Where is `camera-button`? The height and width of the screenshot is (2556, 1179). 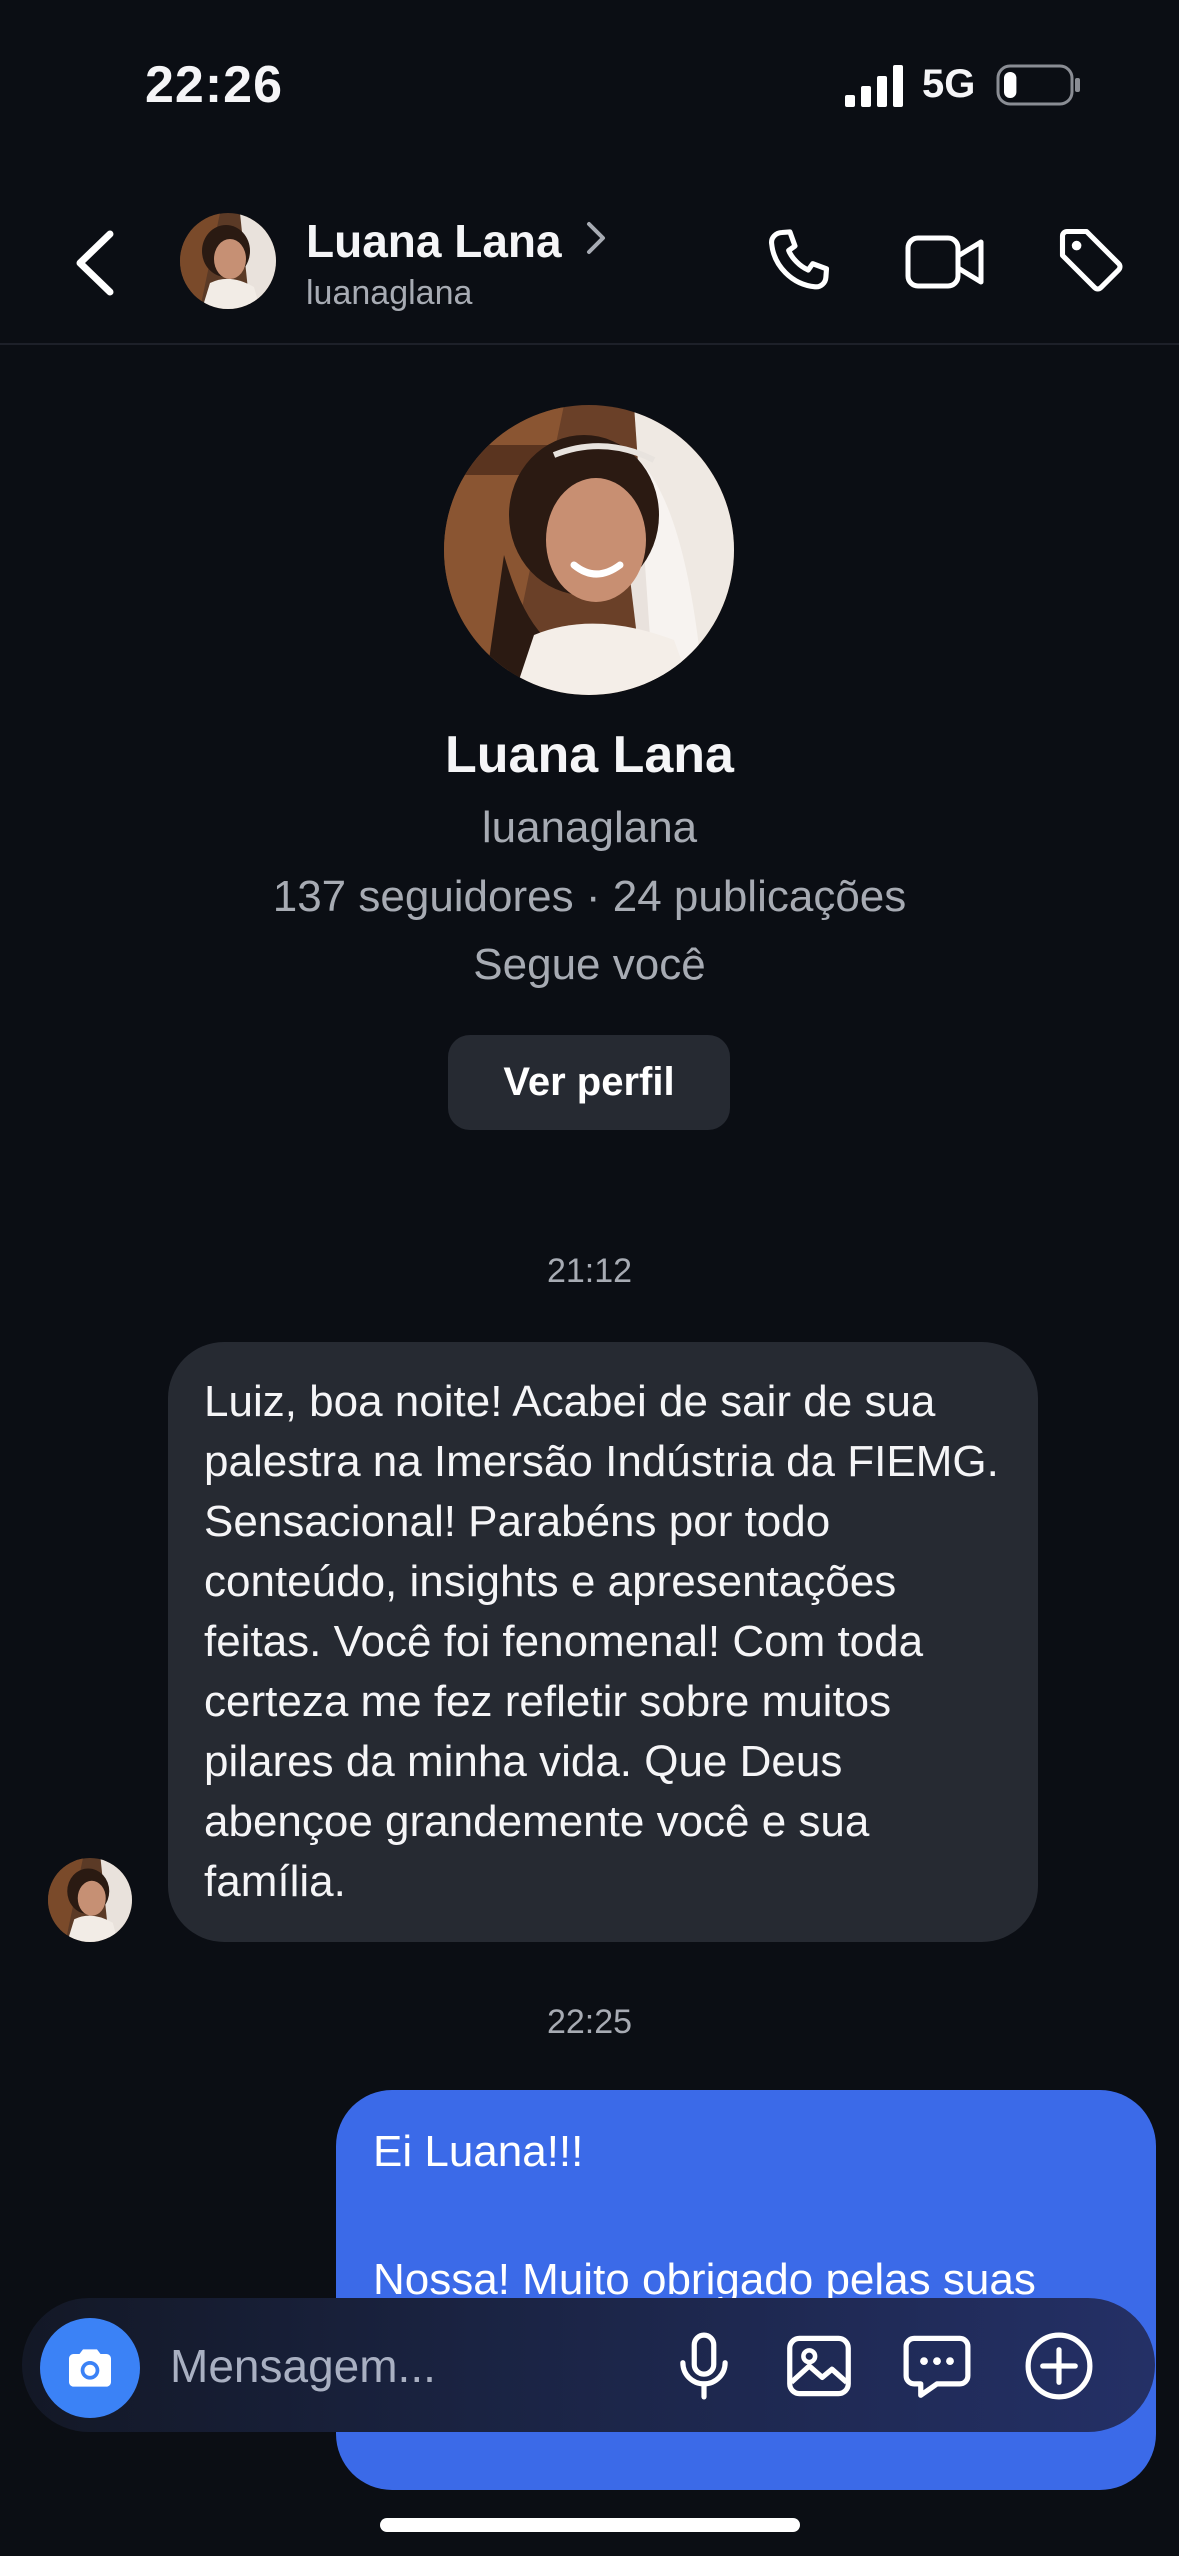
camera-button is located at coordinates (90, 2368).